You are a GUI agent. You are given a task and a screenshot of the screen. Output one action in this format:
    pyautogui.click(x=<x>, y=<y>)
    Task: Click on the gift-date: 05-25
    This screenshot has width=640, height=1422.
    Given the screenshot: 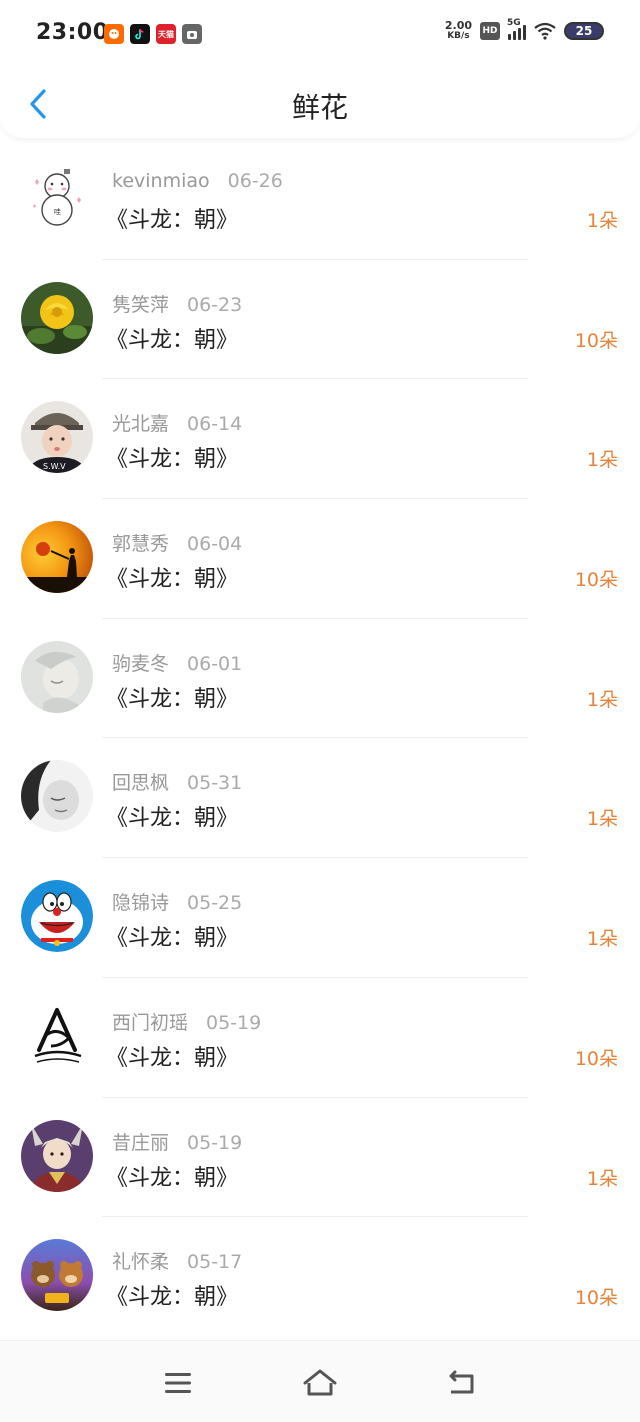 What is the action you would take?
    pyautogui.click(x=215, y=903)
    